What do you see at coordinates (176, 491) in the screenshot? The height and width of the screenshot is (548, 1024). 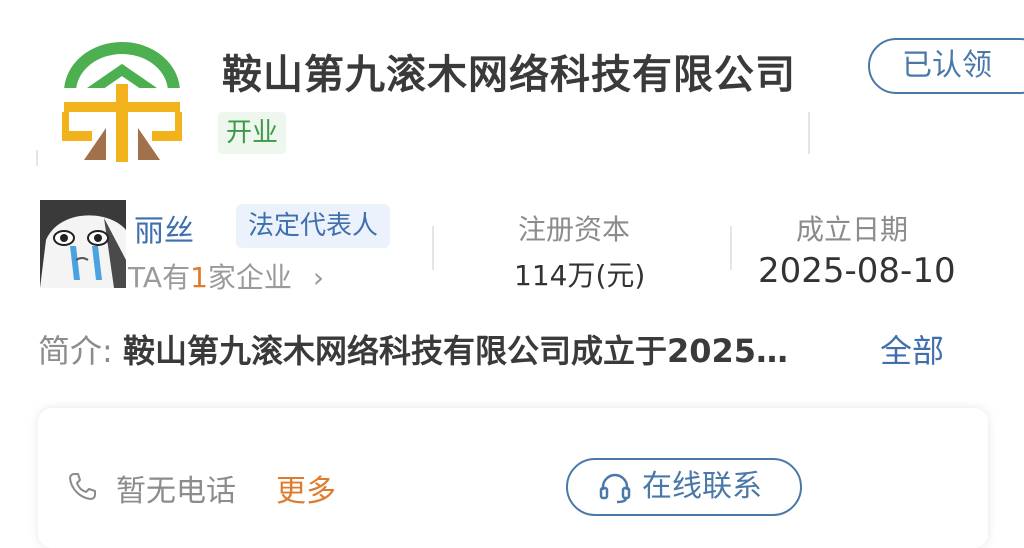 I see `phone-status: 暂无电话` at bounding box center [176, 491].